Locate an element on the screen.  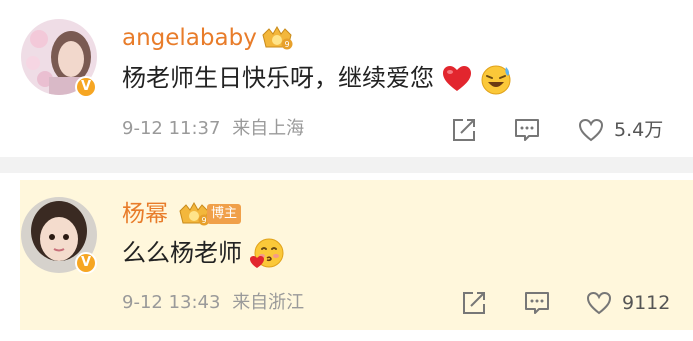
comment-text: 么么杨老师 is located at coordinates (204, 253).